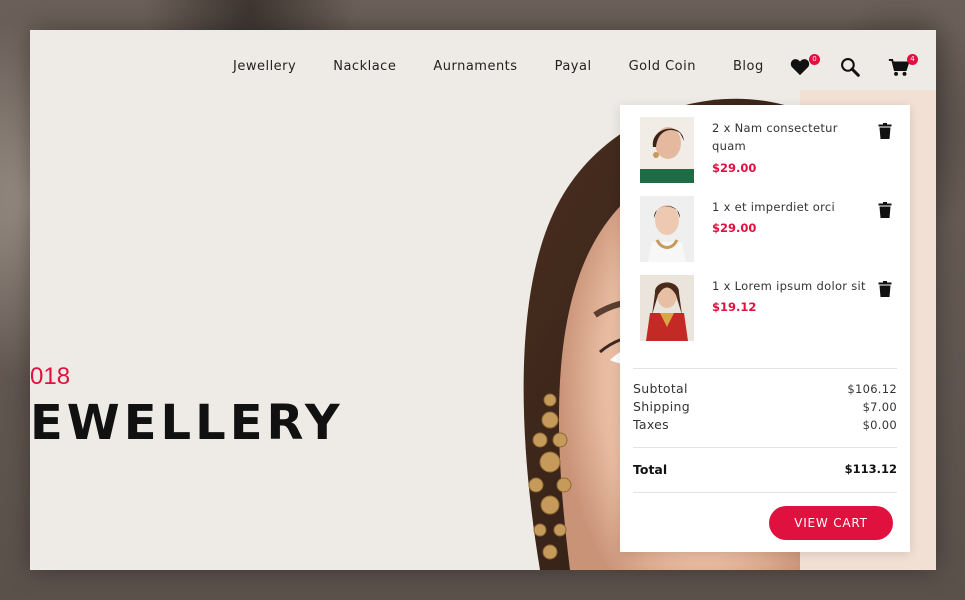  What do you see at coordinates (912, 59) in the screenshot?
I see `cart-count-badge: 4` at bounding box center [912, 59].